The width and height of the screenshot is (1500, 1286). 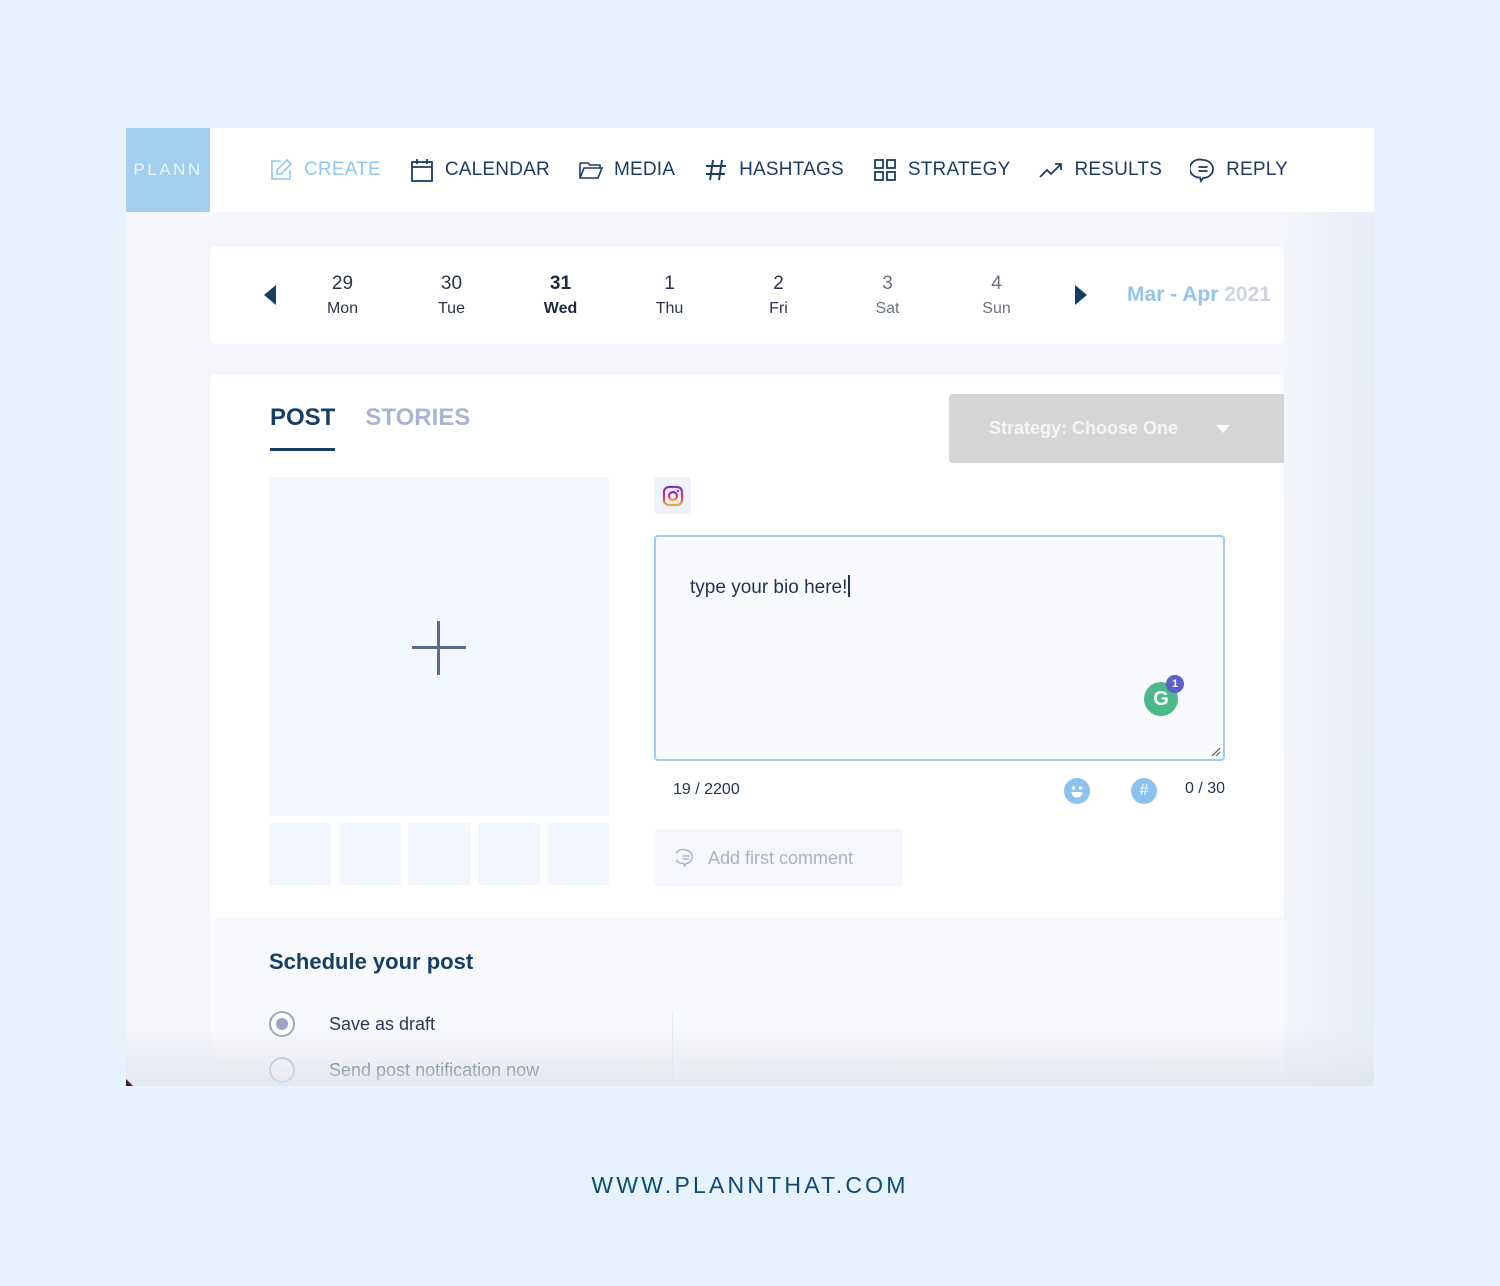 I want to click on strategy-dropdown-label: Strategy: Choose One, so click(x=1084, y=428).